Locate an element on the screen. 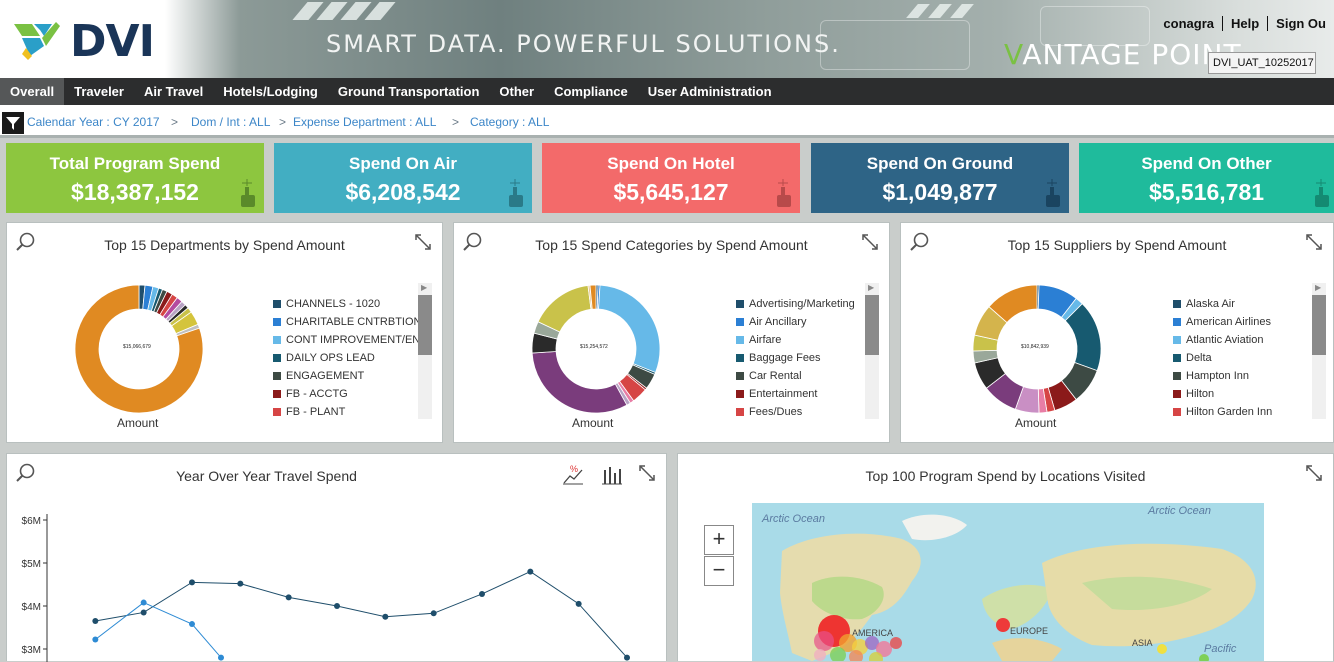 The width and height of the screenshot is (1334, 662). user-link: conagra is located at coordinates (1189, 23).